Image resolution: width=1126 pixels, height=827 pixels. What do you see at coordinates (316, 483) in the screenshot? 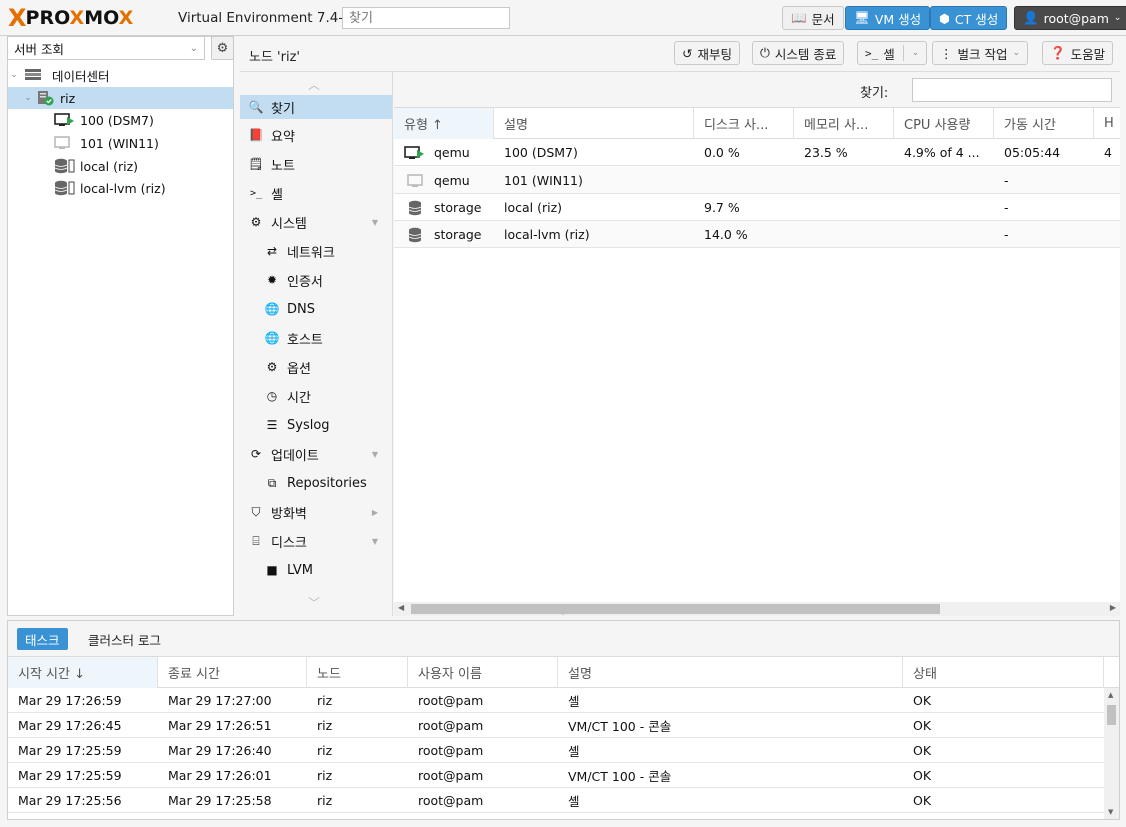
I see `nav-item-repositories: ⧉ Repositories` at bounding box center [316, 483].